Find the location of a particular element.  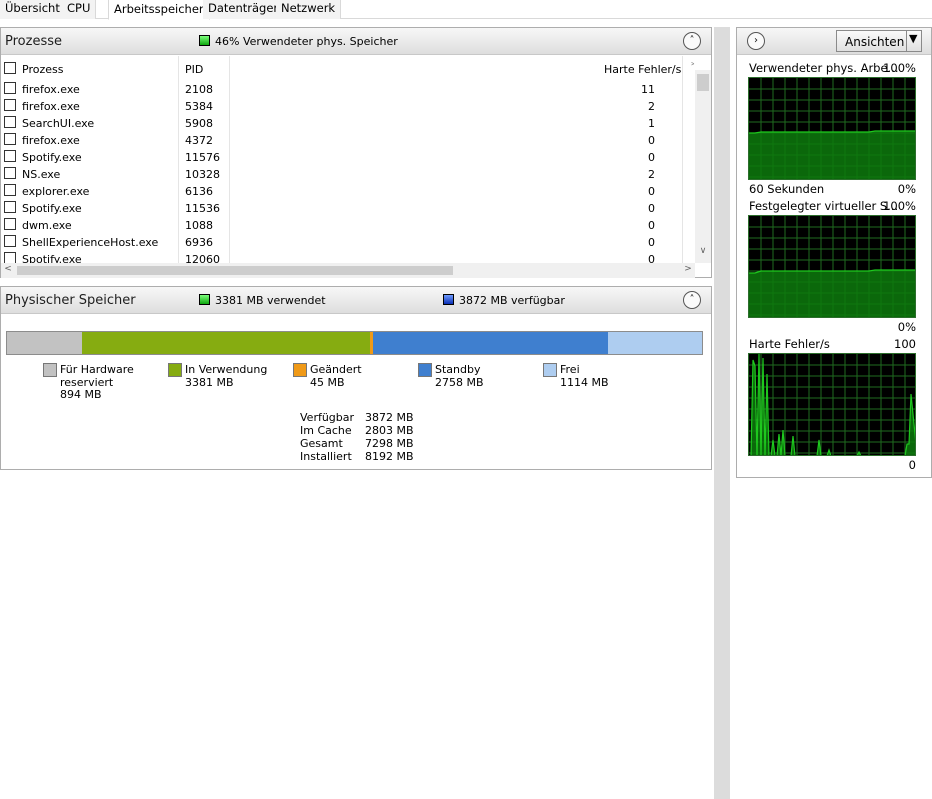

graph-physical-memory-max: 100% is located at coordinates (899, 68).